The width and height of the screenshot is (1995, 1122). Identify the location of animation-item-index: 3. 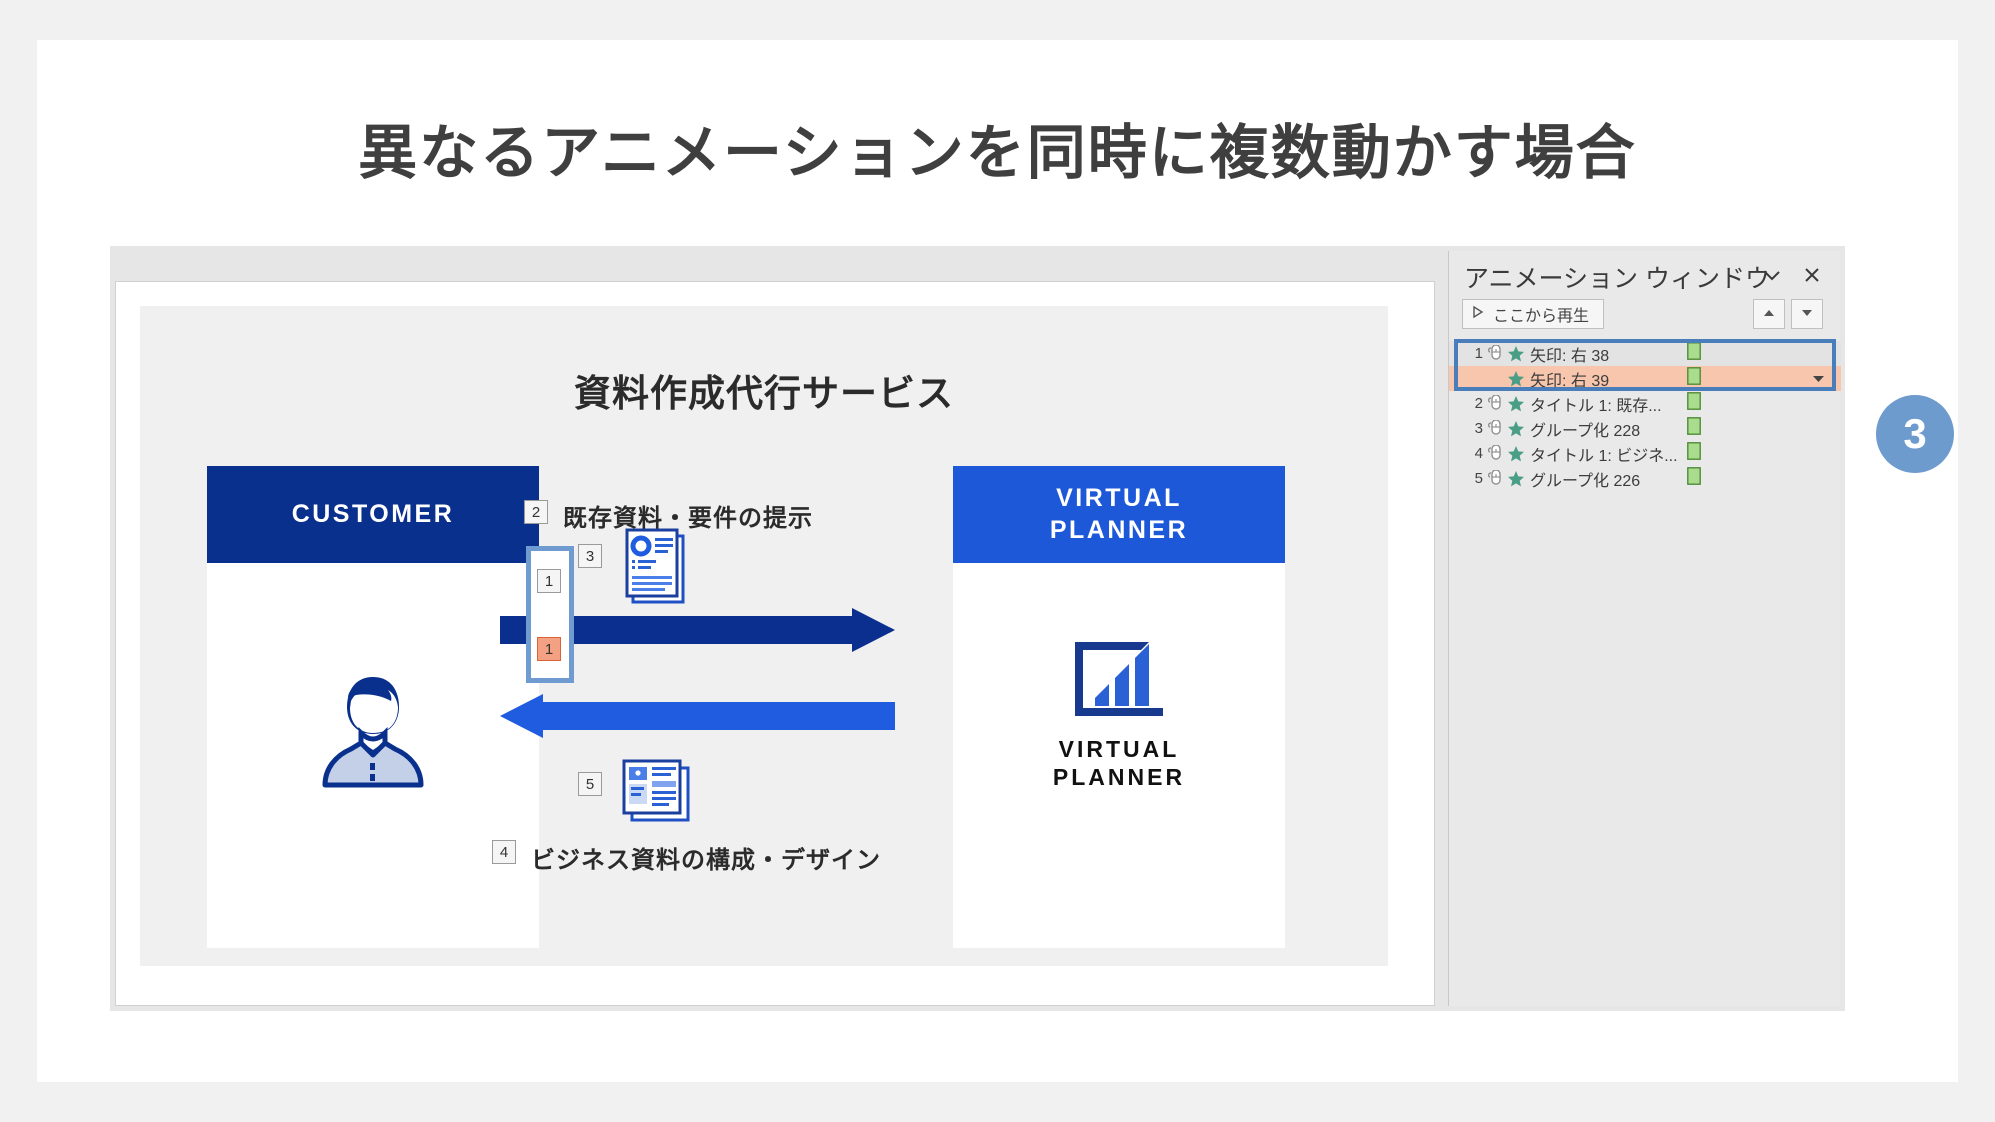
(1478, 428).